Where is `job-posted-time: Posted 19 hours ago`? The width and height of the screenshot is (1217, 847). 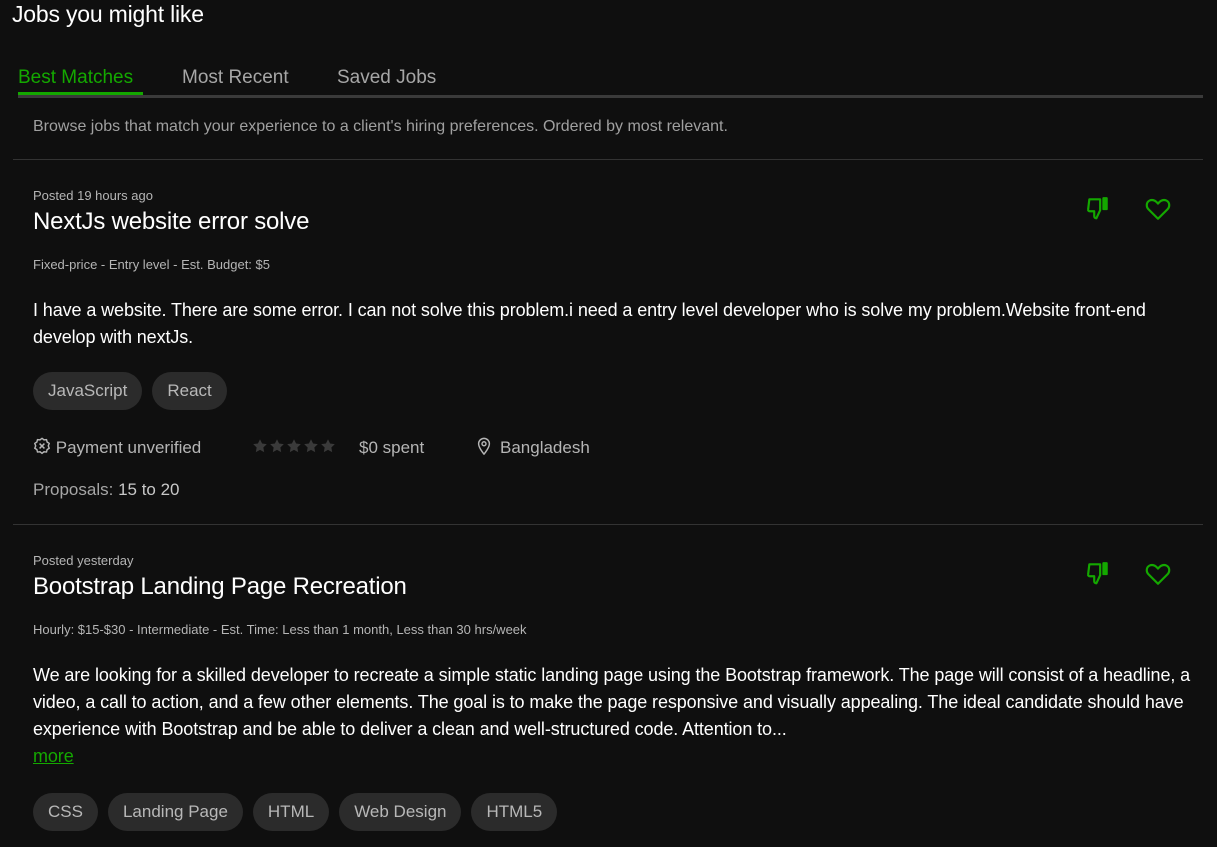 job-posted-time: Posted 19 hours ago is located at coordinates (93, 195).